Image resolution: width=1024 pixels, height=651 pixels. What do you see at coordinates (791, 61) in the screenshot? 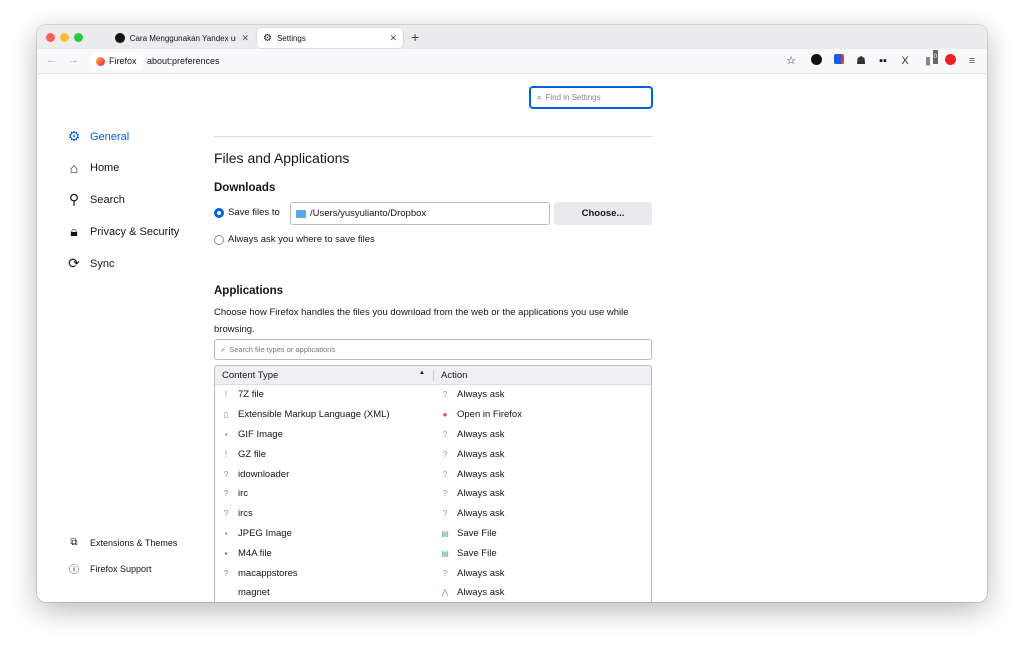
I see `bookmark-star-icon: ☆` at bounding box center [791, 61].